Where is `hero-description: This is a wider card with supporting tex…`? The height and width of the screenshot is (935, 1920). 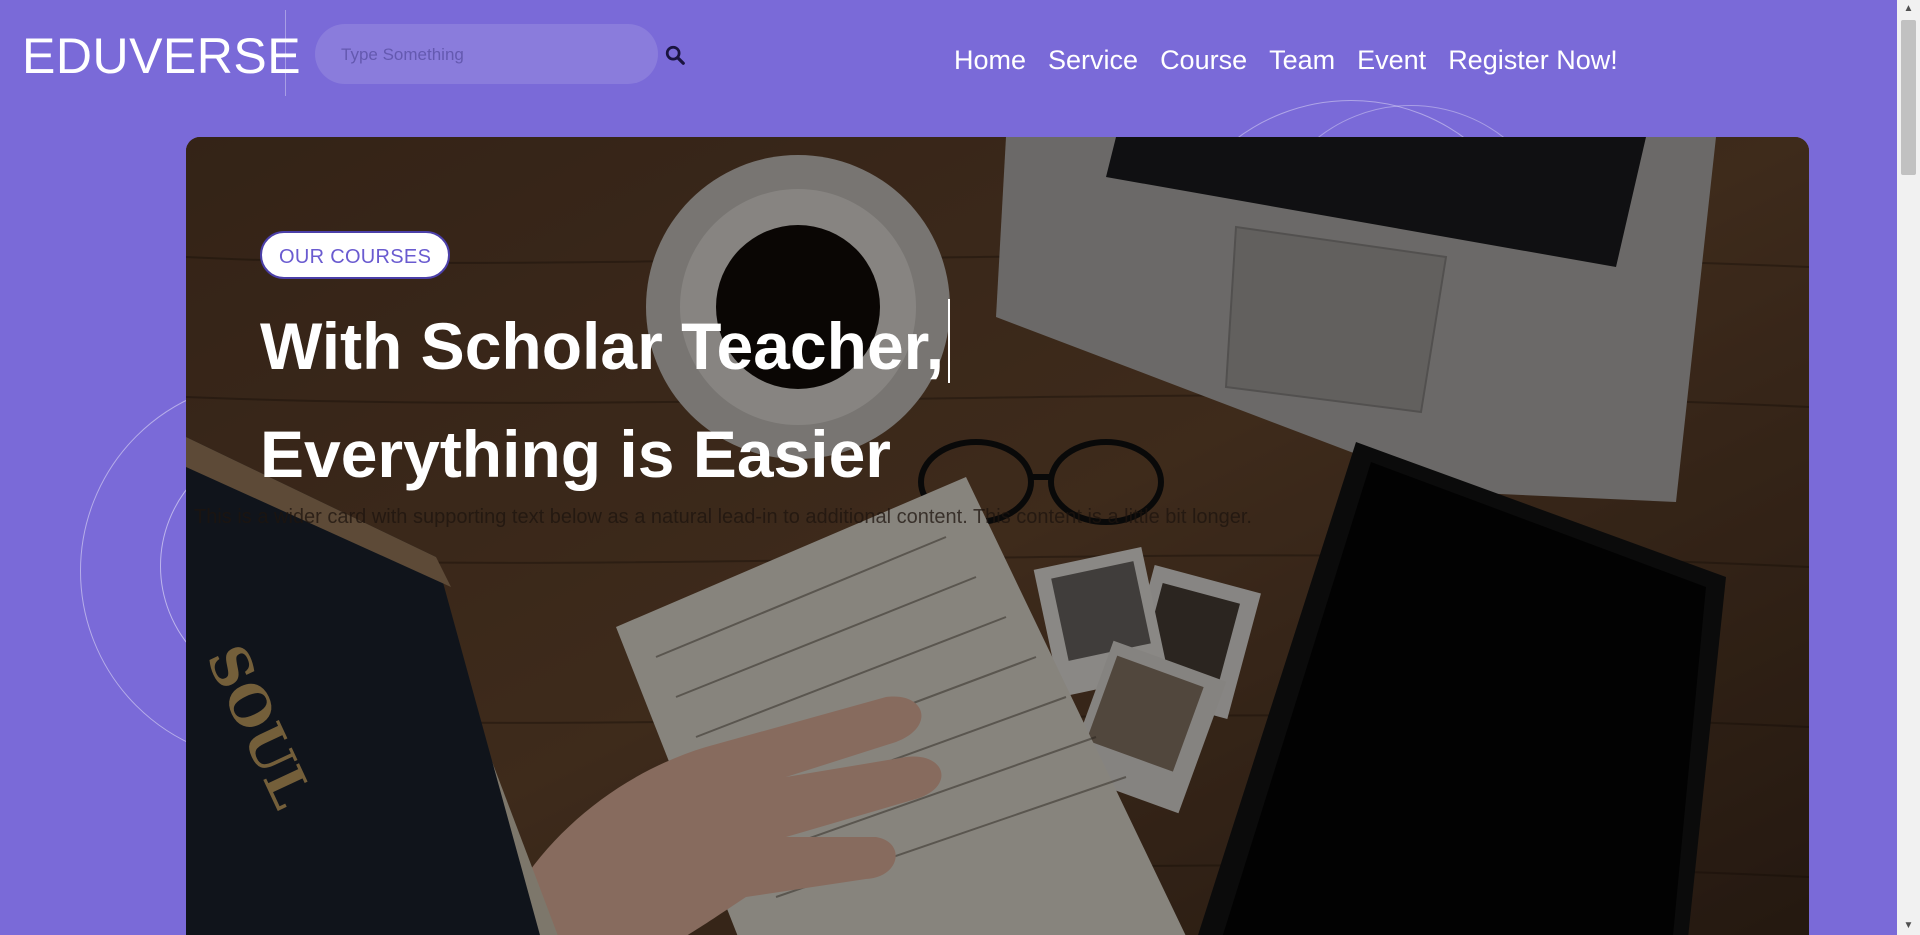
hero-description: This is a wider card with supporting tex… is located at coordinates (723, 517).